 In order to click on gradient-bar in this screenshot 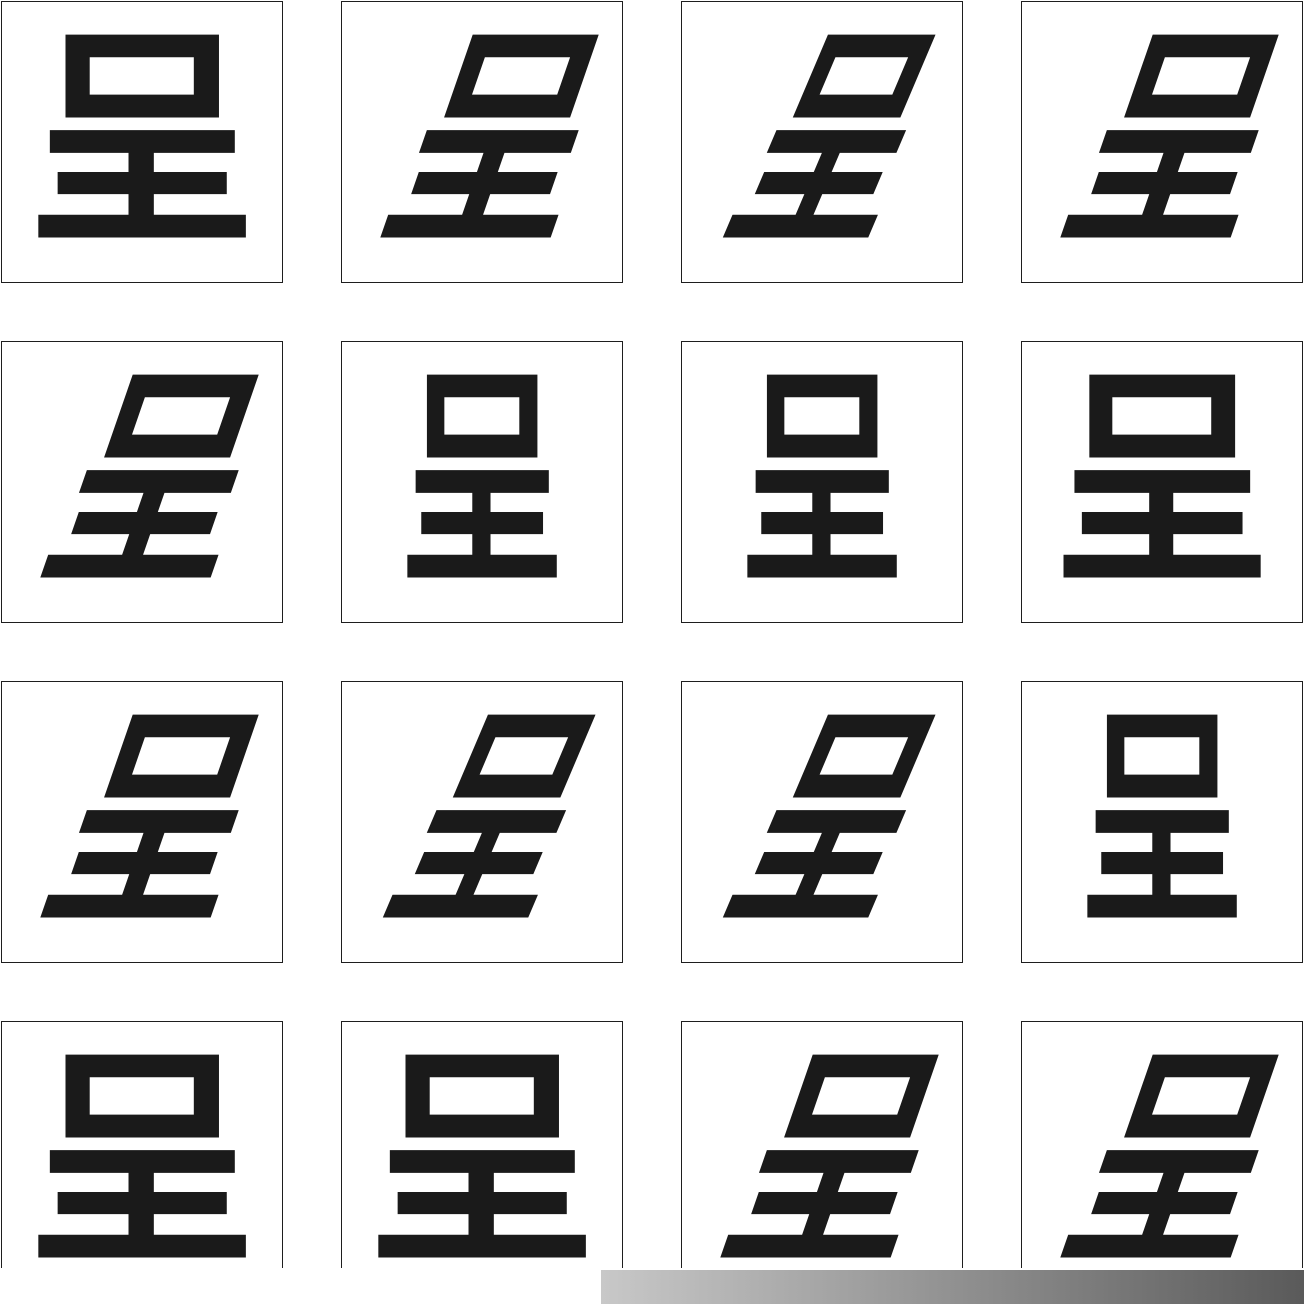, I will do `click(952, 1287)`.